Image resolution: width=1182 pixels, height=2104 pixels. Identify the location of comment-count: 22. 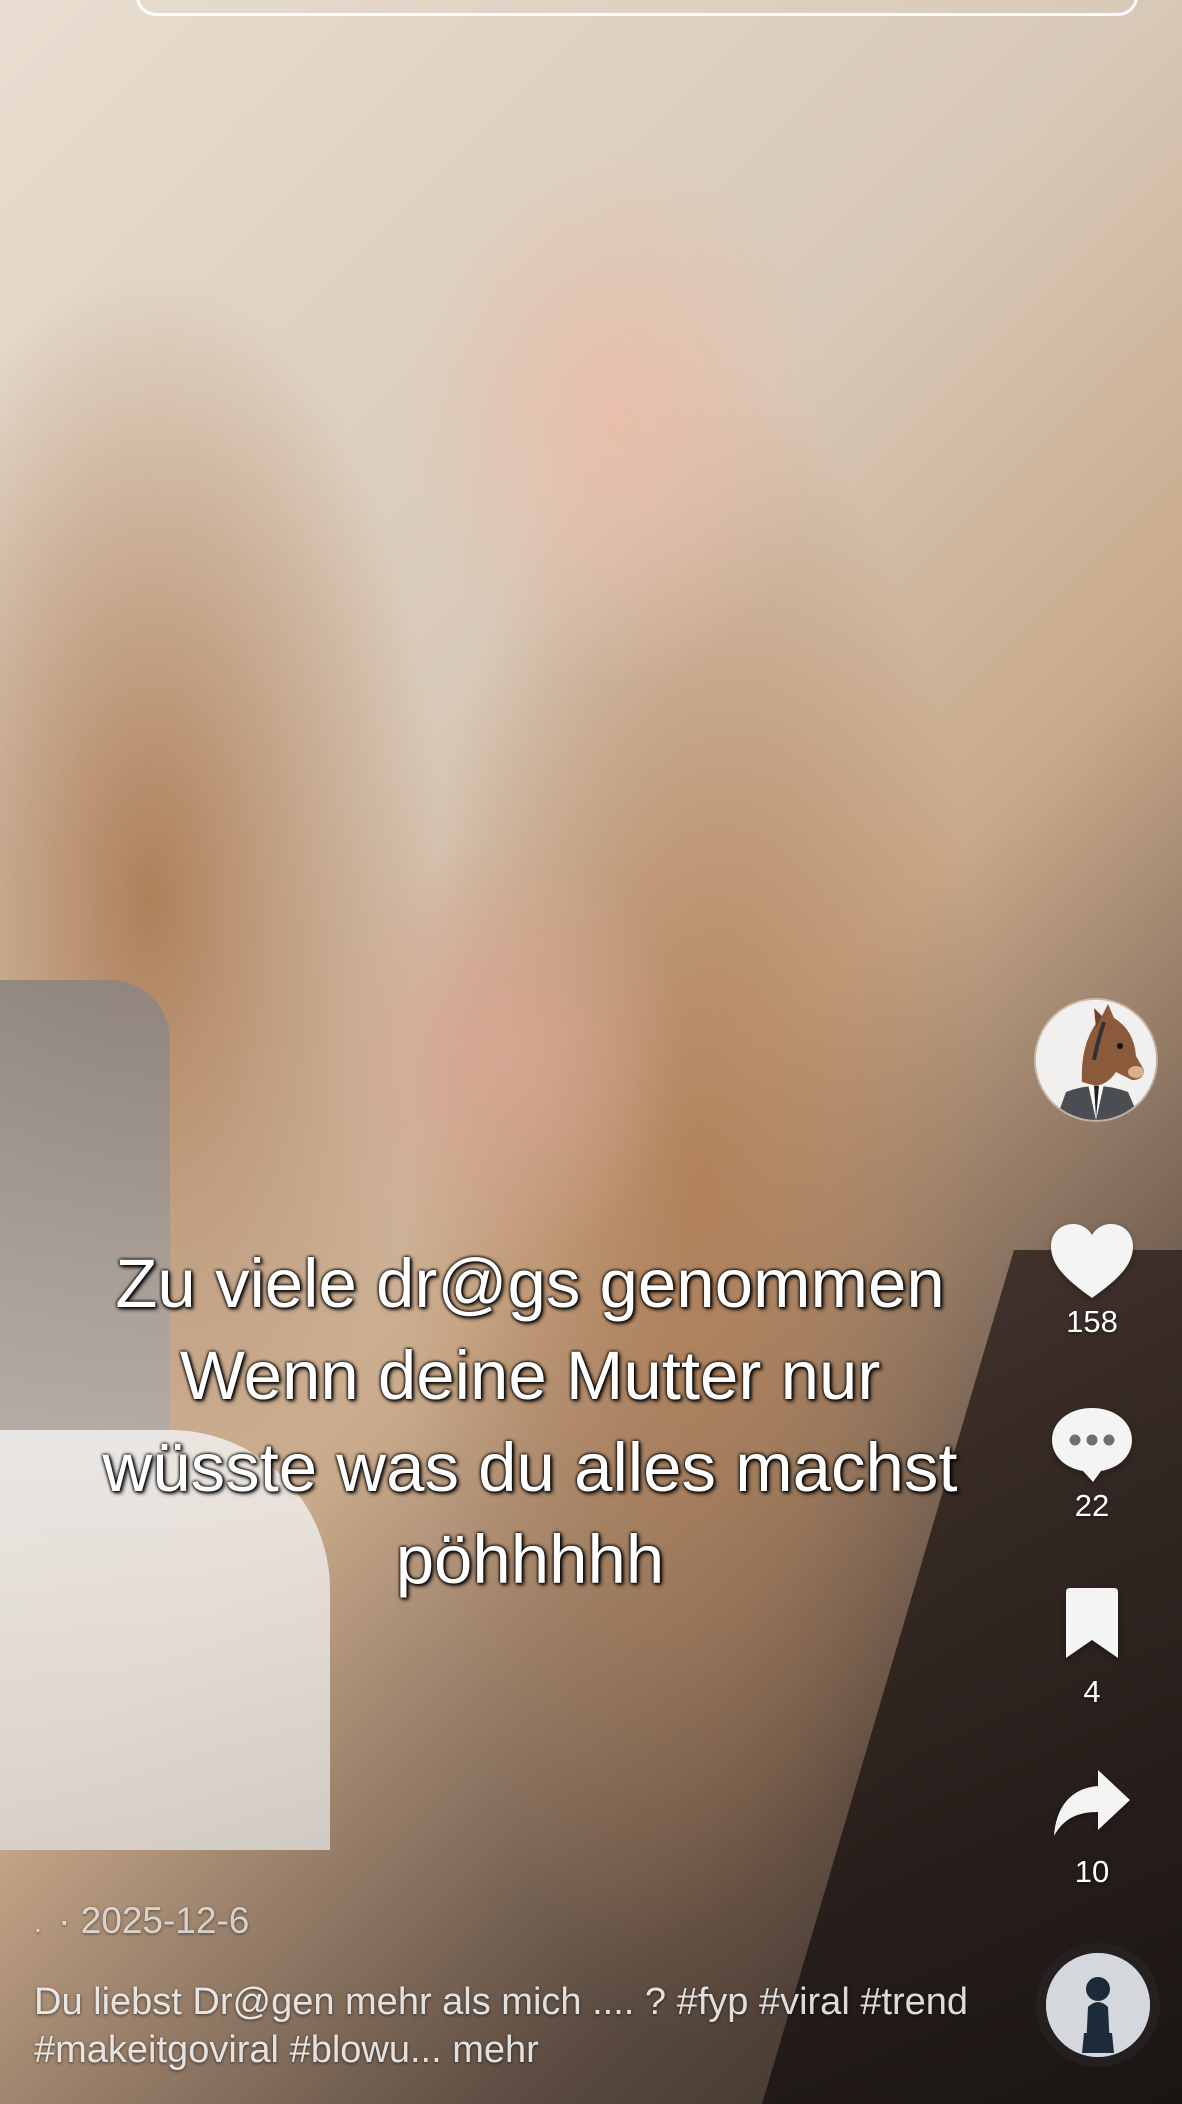
(1092, 1505).